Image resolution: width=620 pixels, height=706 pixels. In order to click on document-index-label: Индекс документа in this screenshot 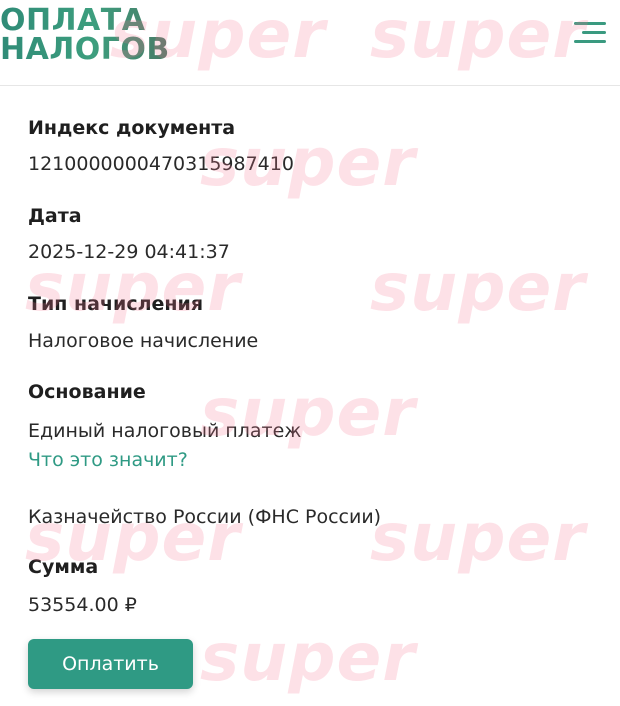, I will do `click(132, 128)`.